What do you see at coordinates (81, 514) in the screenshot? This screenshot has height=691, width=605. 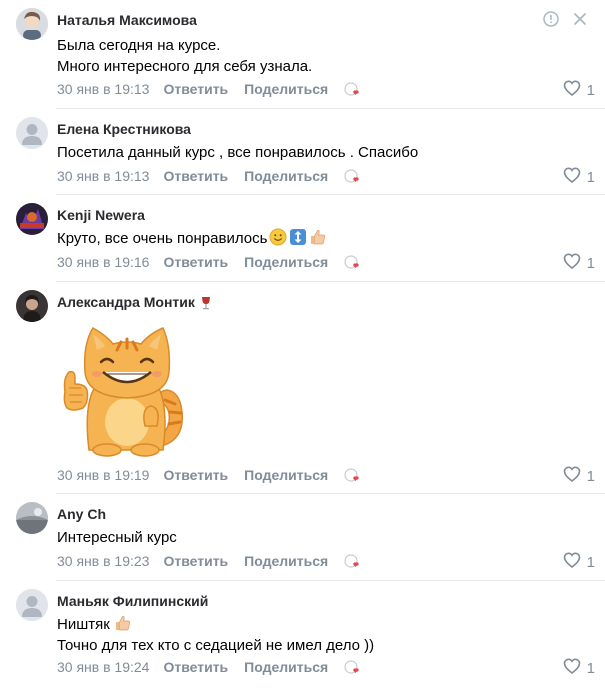 I see `comment-author: Any Ch` at bounding box center [81, 514].